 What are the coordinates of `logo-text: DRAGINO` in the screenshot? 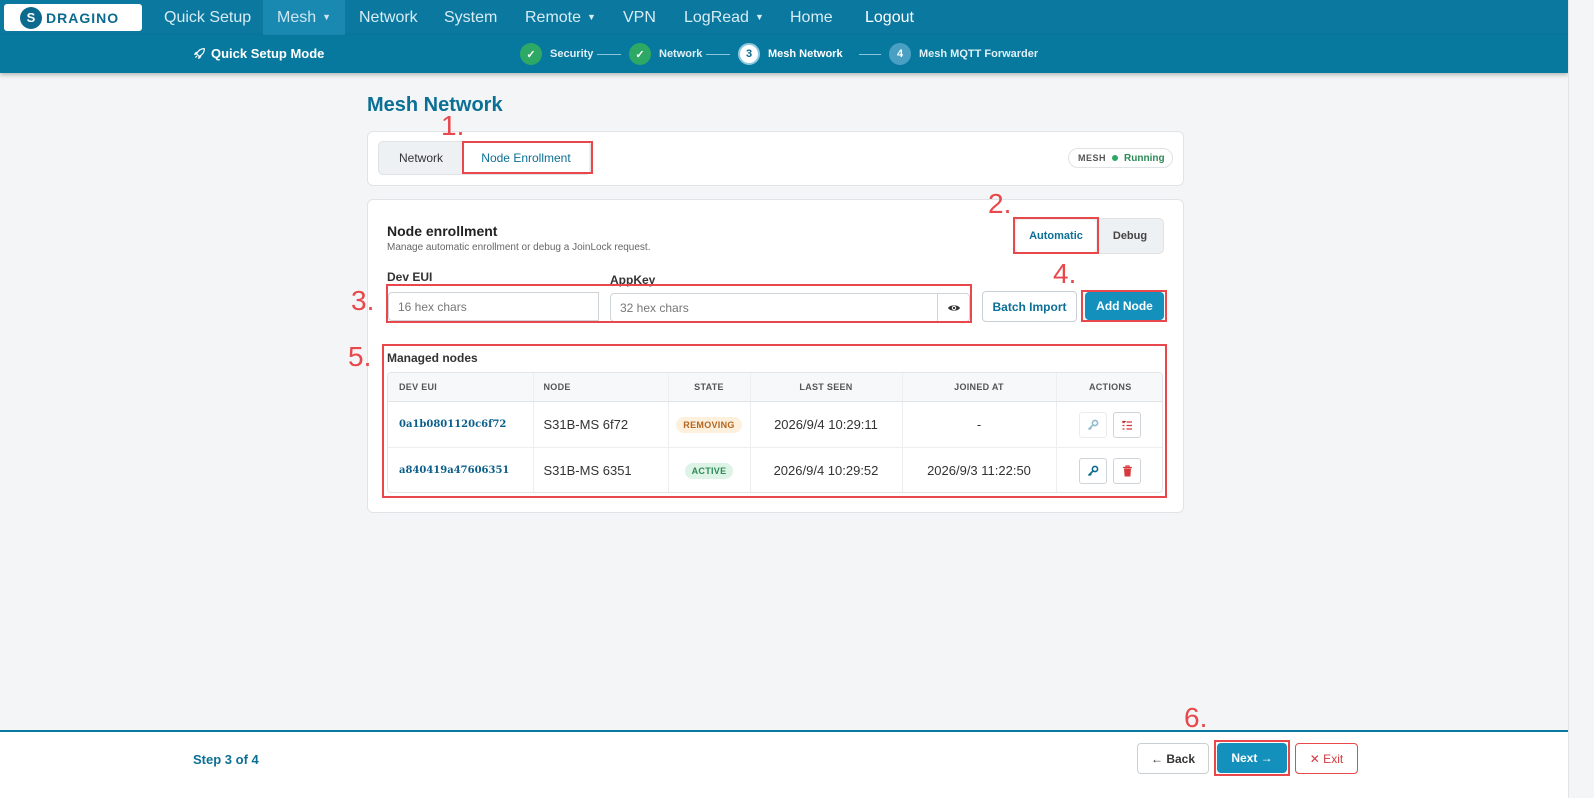 It's located at (83, 17).